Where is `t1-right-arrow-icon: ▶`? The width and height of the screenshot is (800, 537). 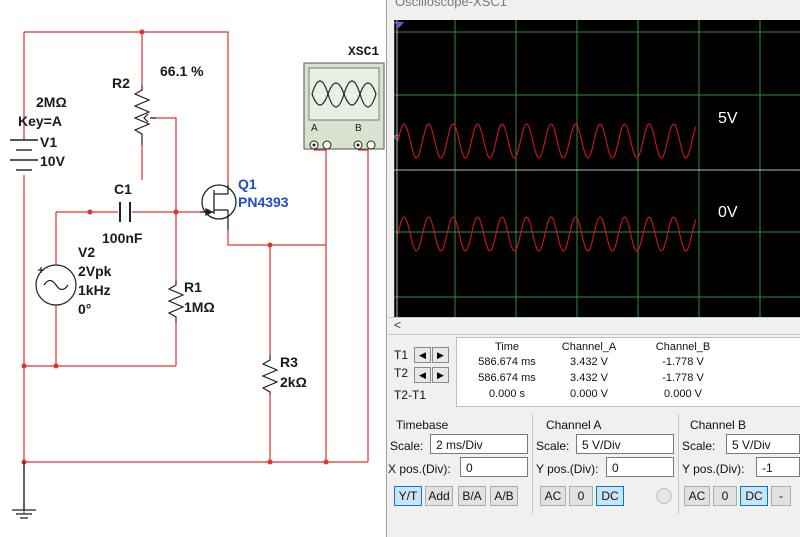 t1-right-arrow-icon: ▶ is located at coordinates (440, 355).